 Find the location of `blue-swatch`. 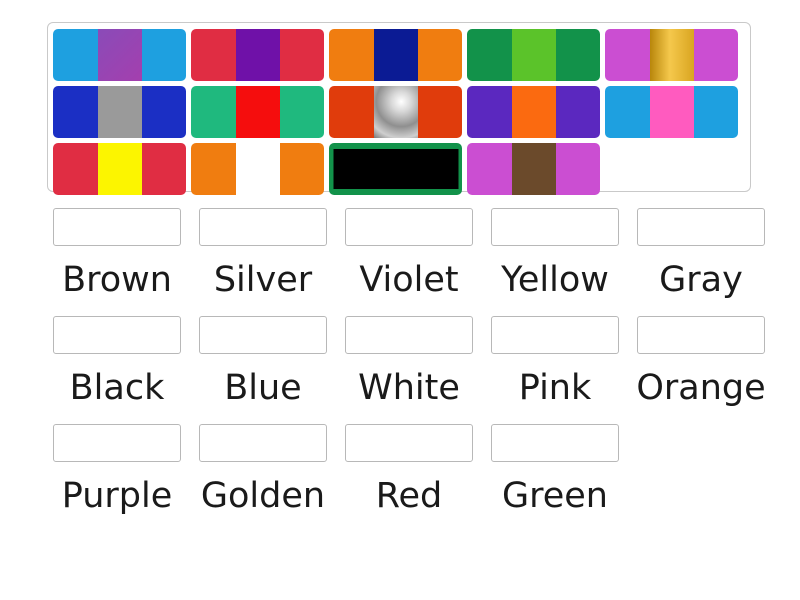

blue-swatch is located at coordinates (395, 55).